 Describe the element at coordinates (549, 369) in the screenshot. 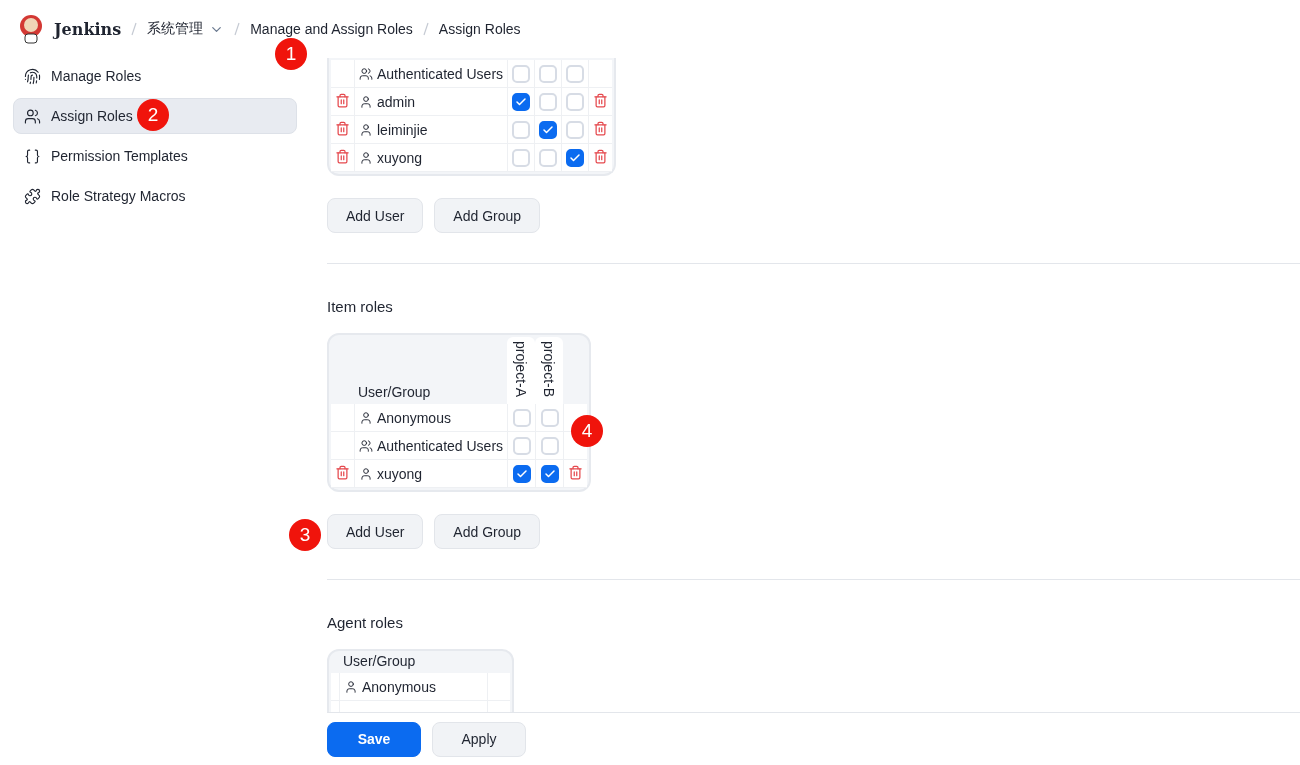

I see `role-header: project-B` at that location.